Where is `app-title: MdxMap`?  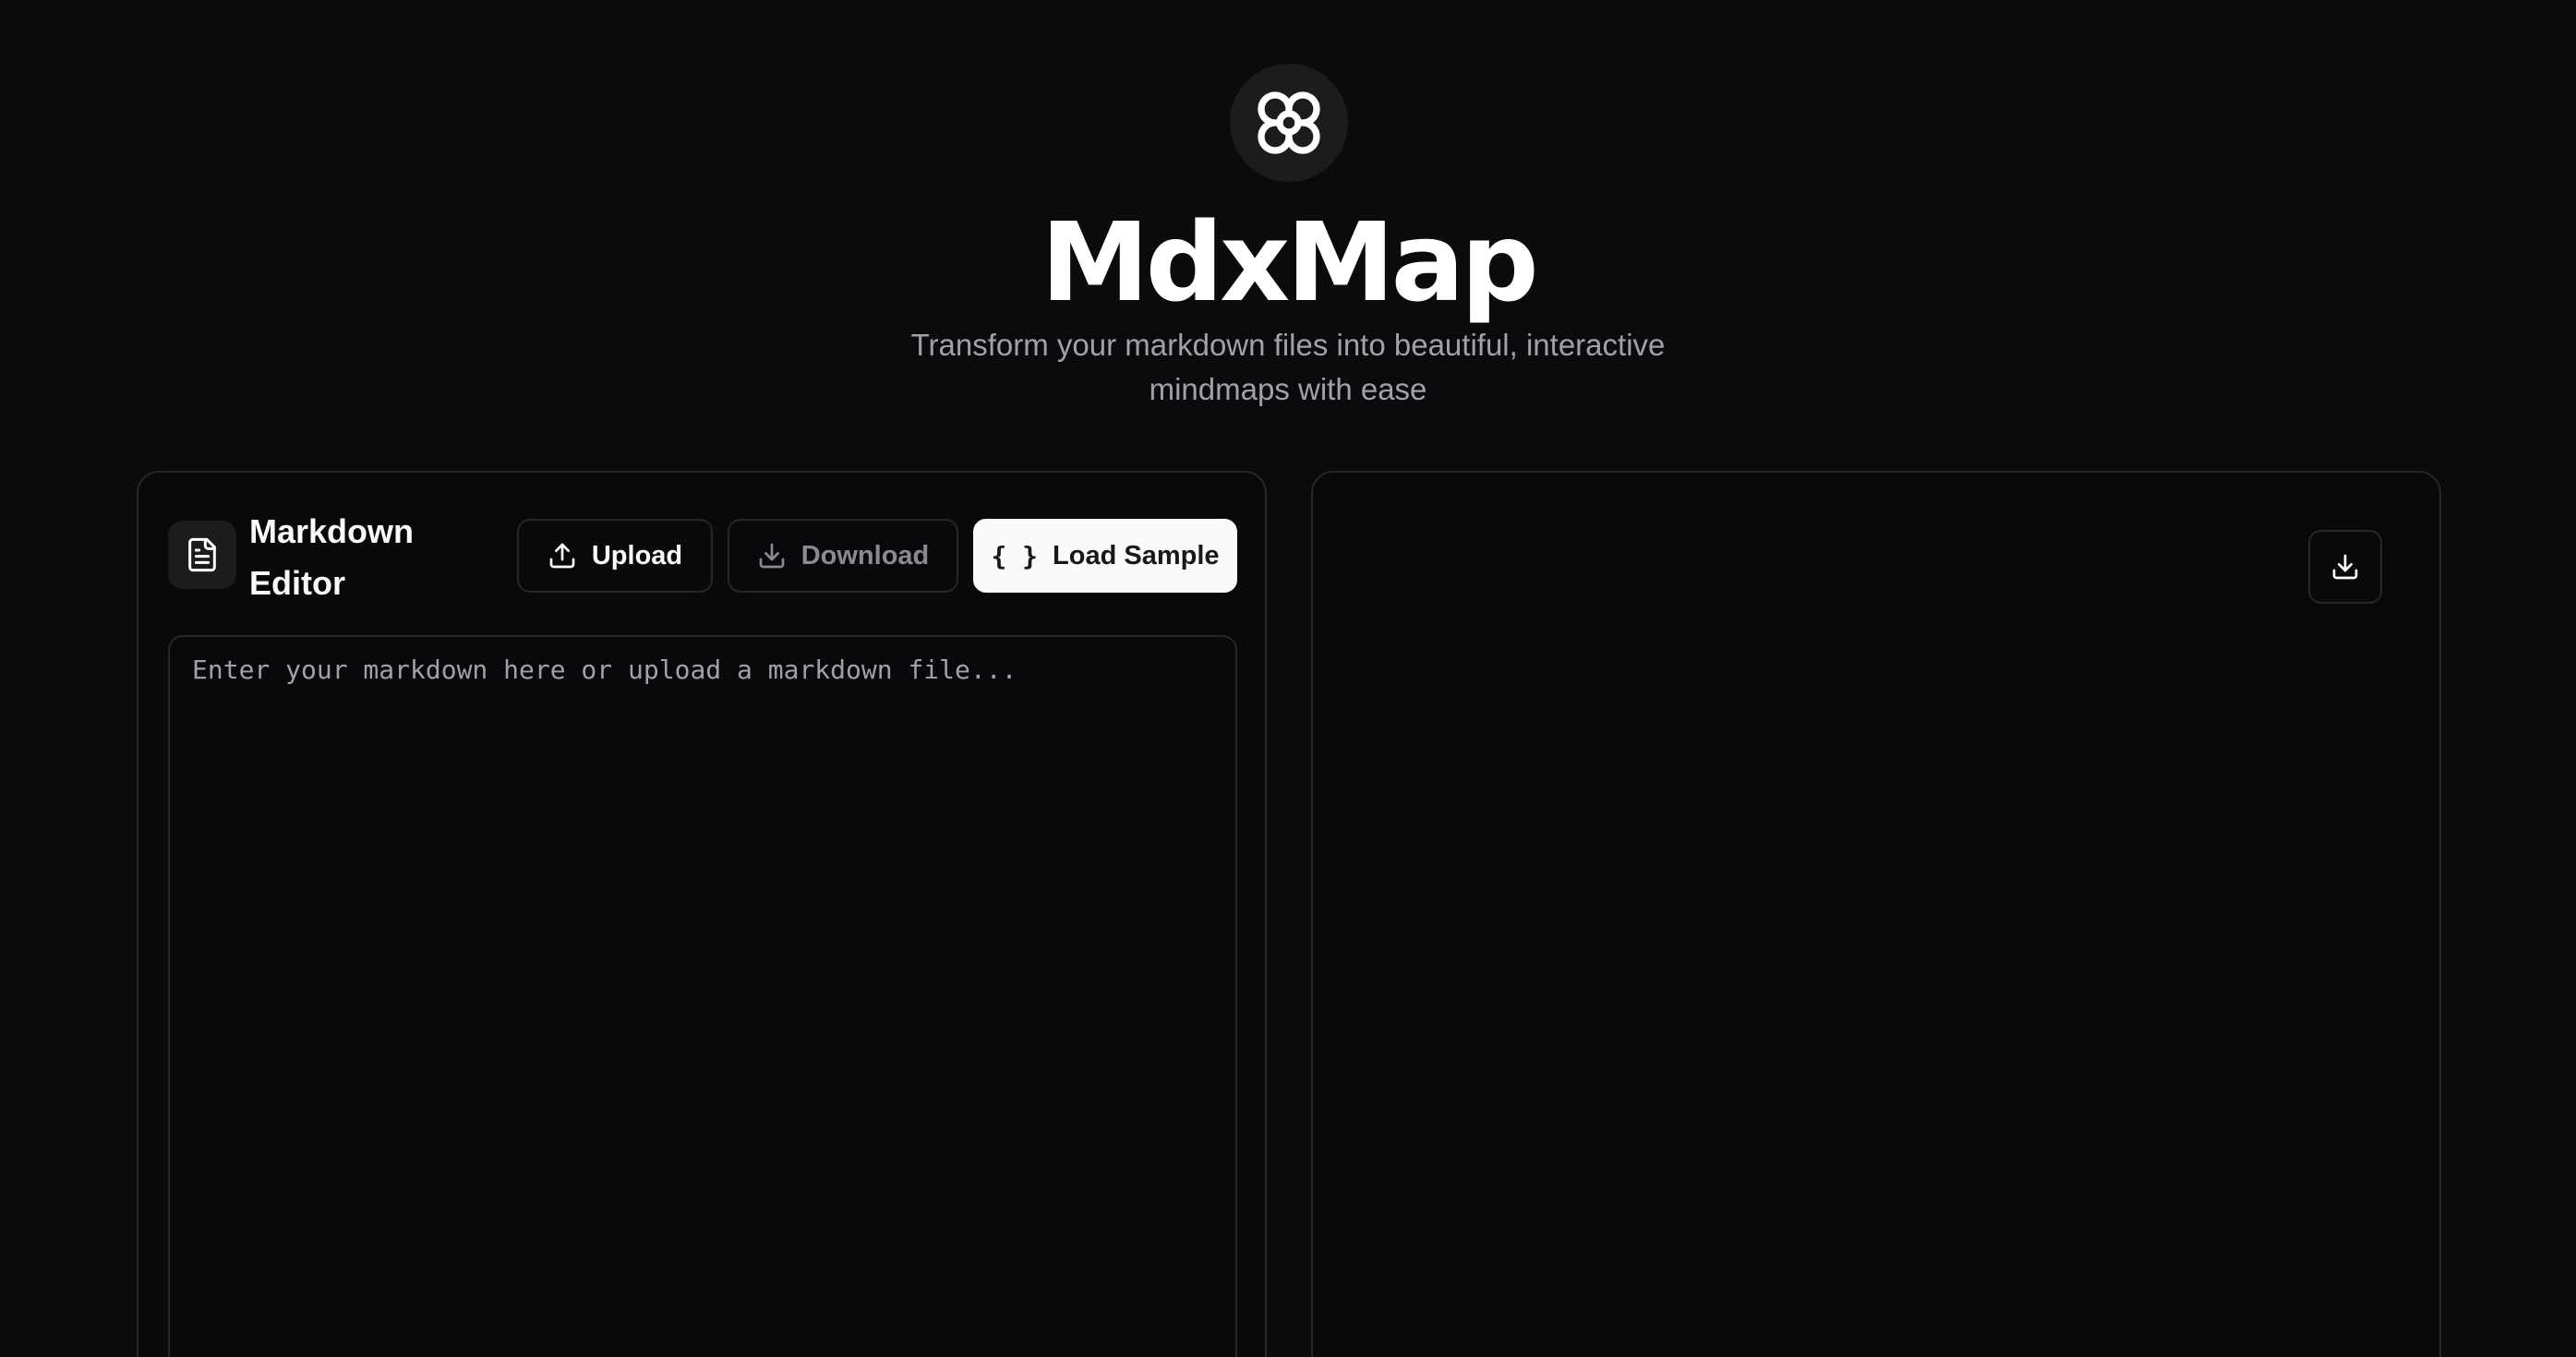
app-title: MdxMap is located at coordinates (1290, 262).